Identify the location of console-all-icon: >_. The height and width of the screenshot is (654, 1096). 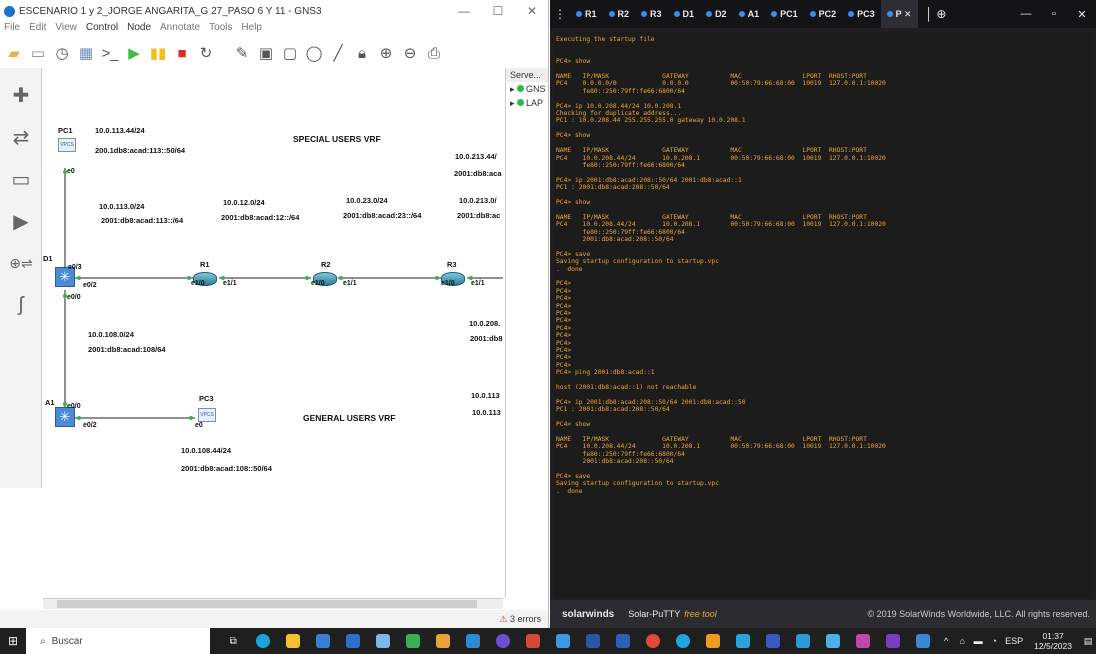
(110, 53).